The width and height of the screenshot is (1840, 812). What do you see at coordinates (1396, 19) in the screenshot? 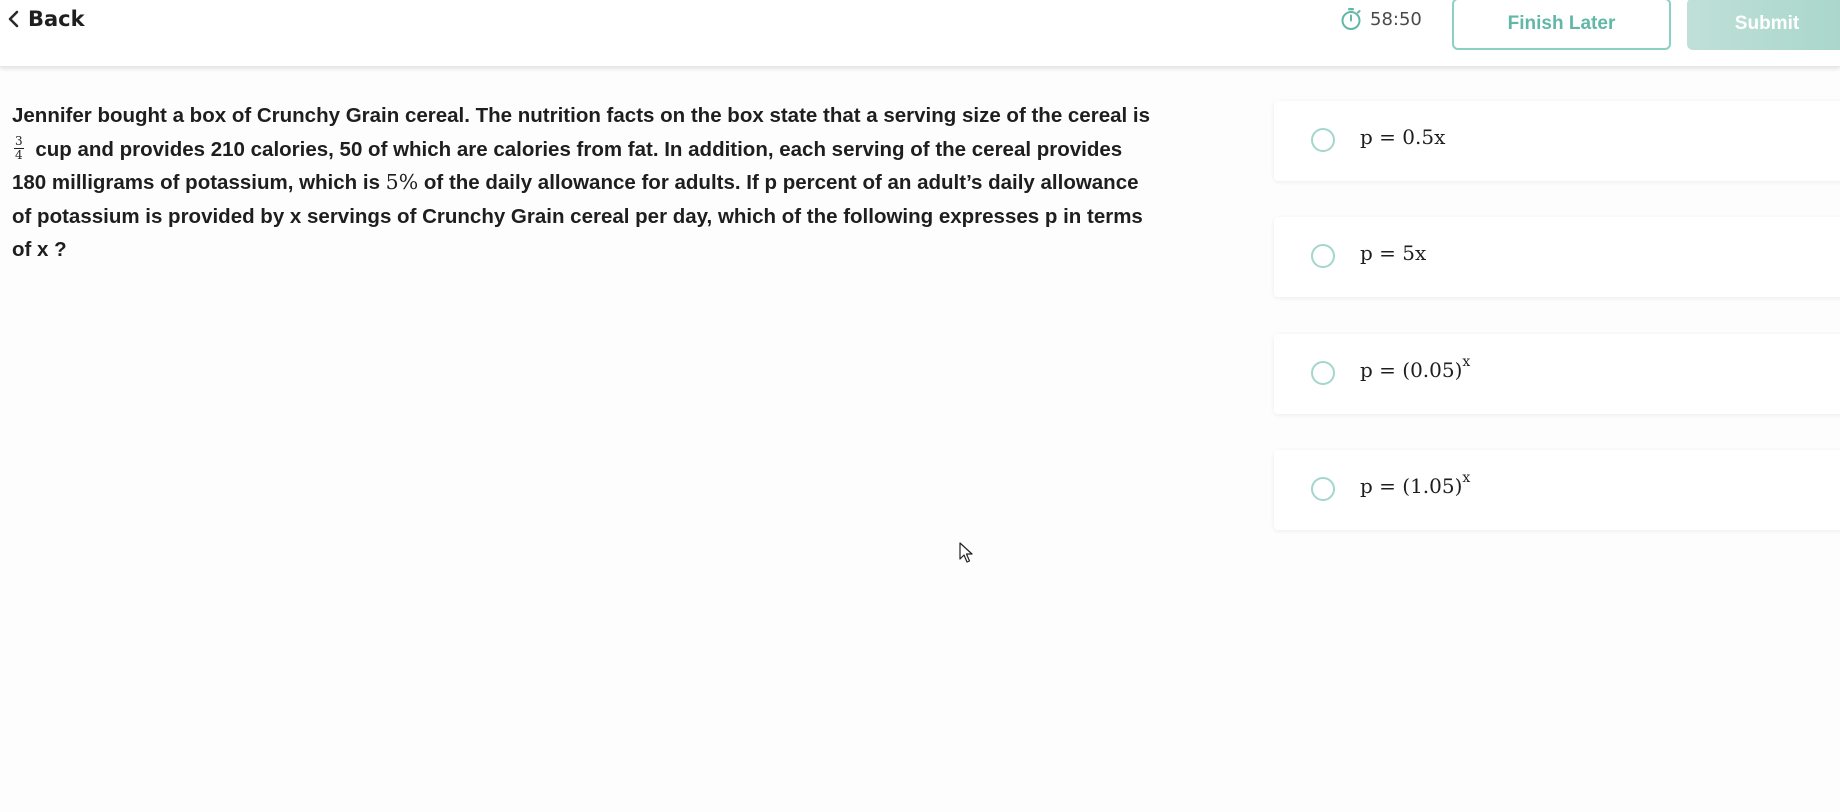
I see `timer-value: 58:50` at bounding box center [1396, 19].